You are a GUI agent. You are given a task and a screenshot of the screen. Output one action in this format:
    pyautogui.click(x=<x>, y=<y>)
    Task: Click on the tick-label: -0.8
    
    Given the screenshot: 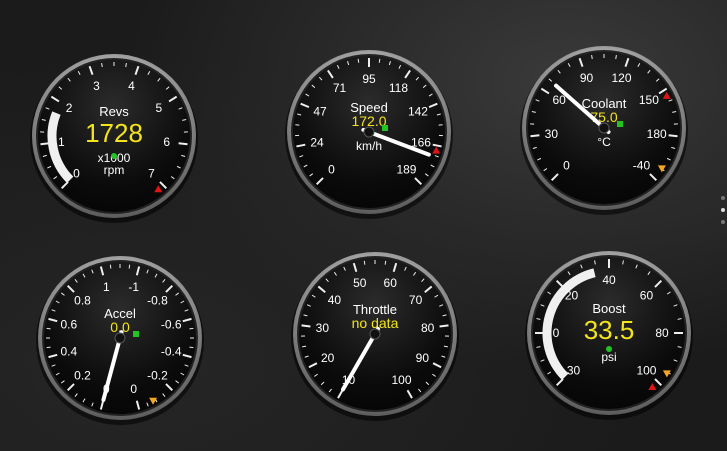 What is the action you would take?
    pyautogui.click(x=157, y=301)
    